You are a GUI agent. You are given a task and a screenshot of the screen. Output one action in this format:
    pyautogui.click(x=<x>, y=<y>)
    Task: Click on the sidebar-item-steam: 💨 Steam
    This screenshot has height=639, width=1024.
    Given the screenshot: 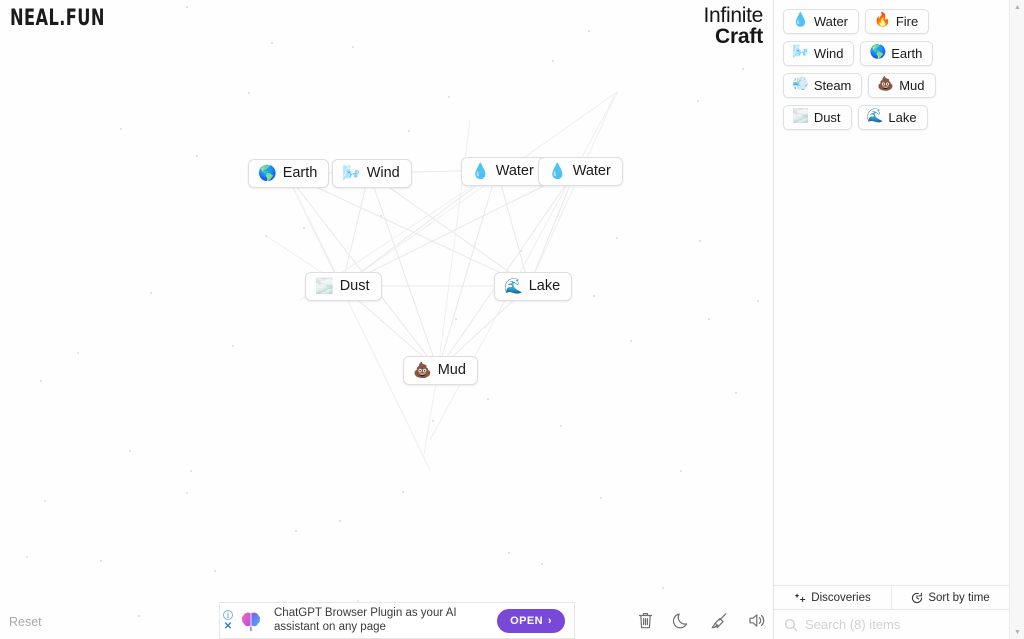 What is the action you would take?
    pyautogui.click(x=823, y=85)
    